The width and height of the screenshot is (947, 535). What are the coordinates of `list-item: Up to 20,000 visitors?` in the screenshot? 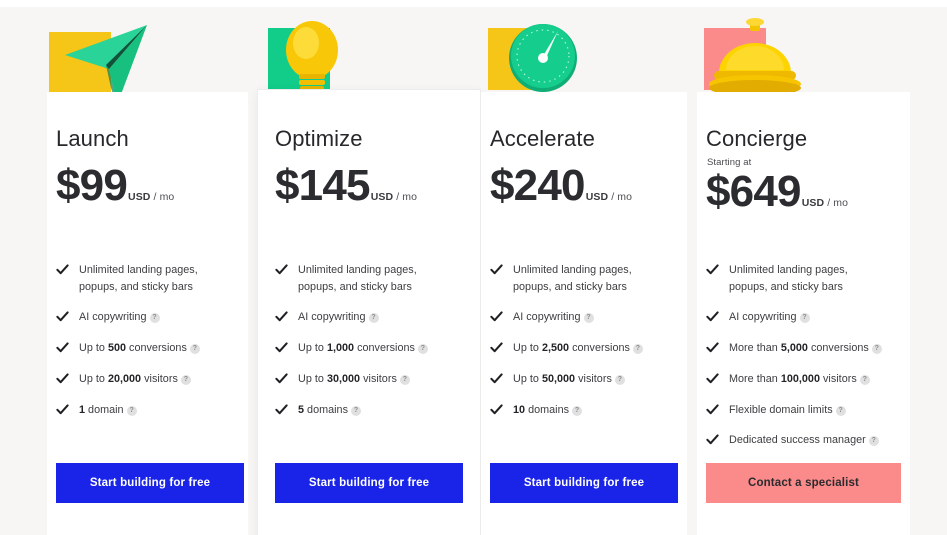 It's located at (146, 379).